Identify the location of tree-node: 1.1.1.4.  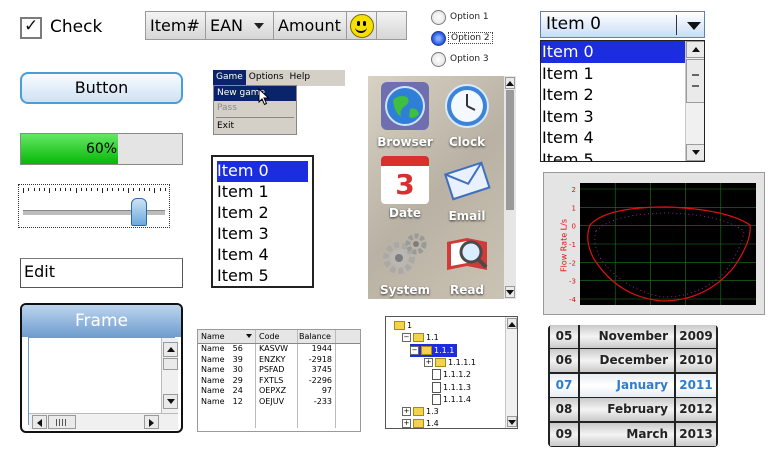
(451, 399).